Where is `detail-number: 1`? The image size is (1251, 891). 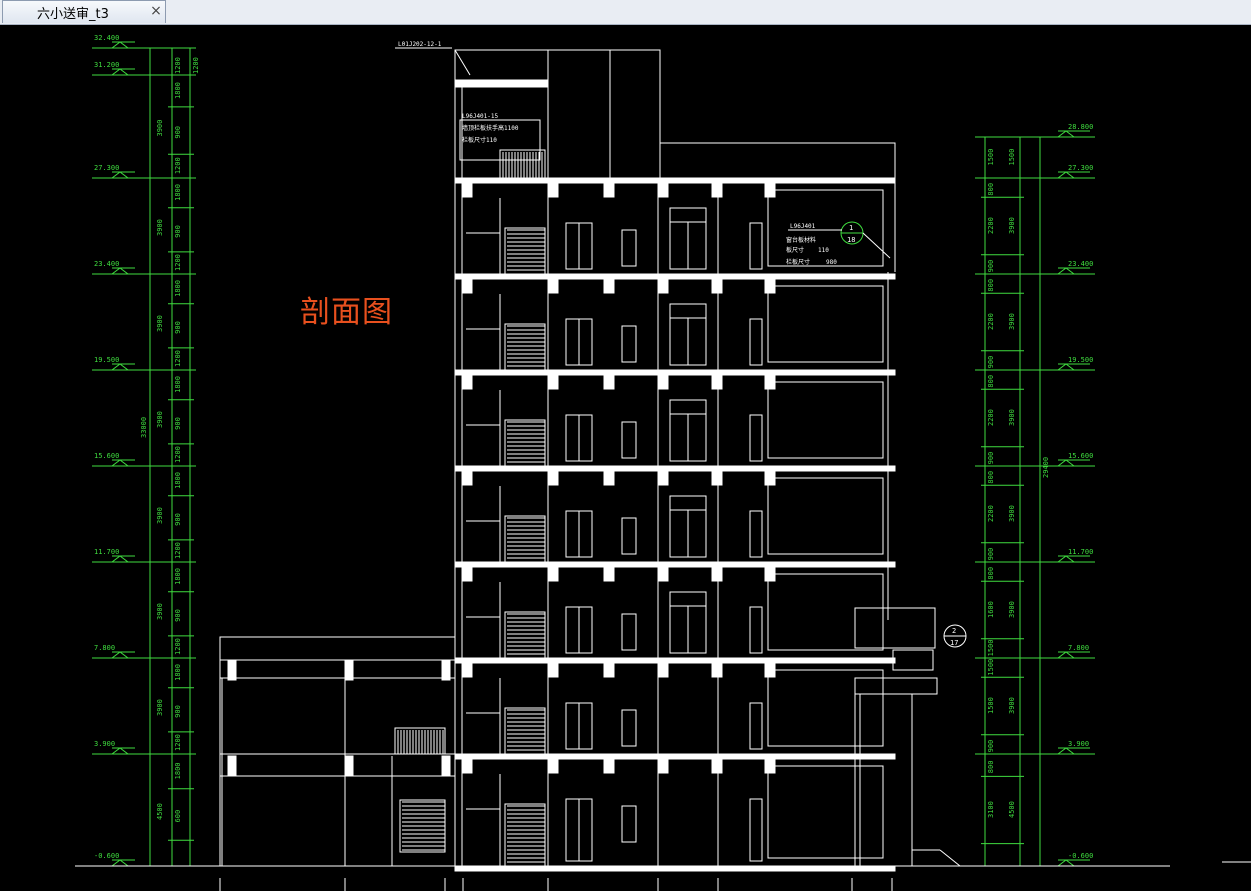
detail-number: 1 is located at coordinates (851, 228).